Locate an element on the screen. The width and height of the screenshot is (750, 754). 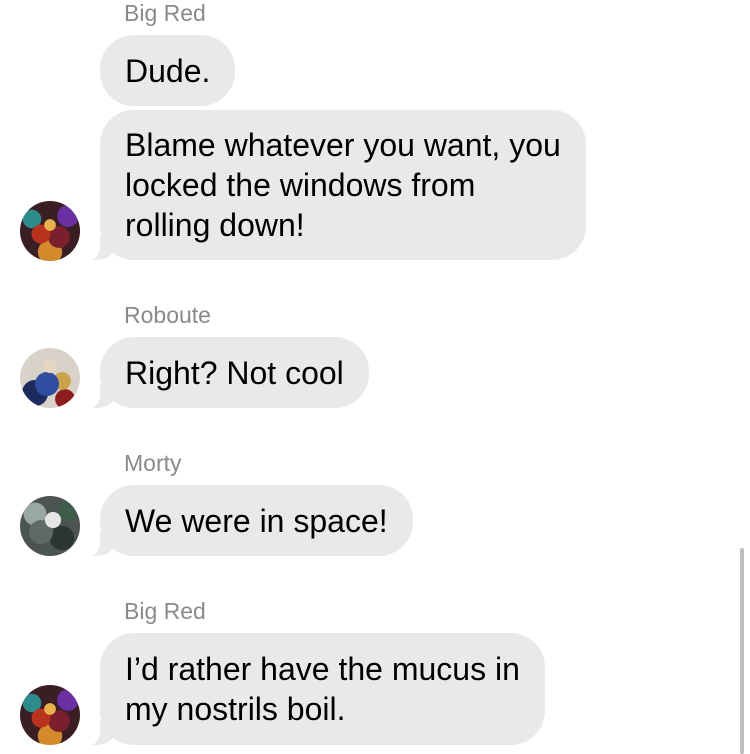
message-text: Right? Not cool is located at coordinates (234, 372).